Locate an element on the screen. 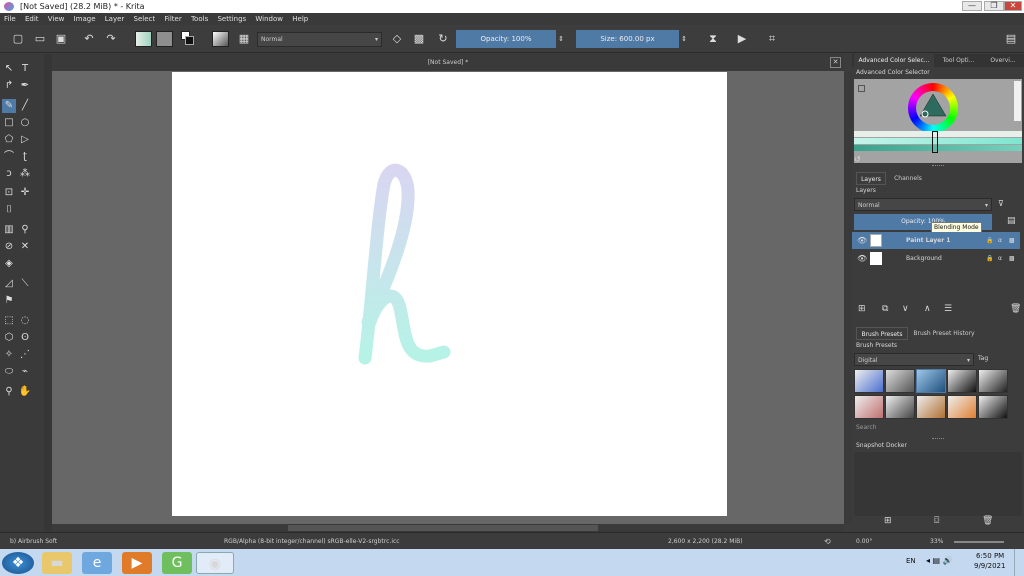 The height and width of the screenshot is (576, 1024). camera-icon: ⌼ is located at coordinates (936, 521).